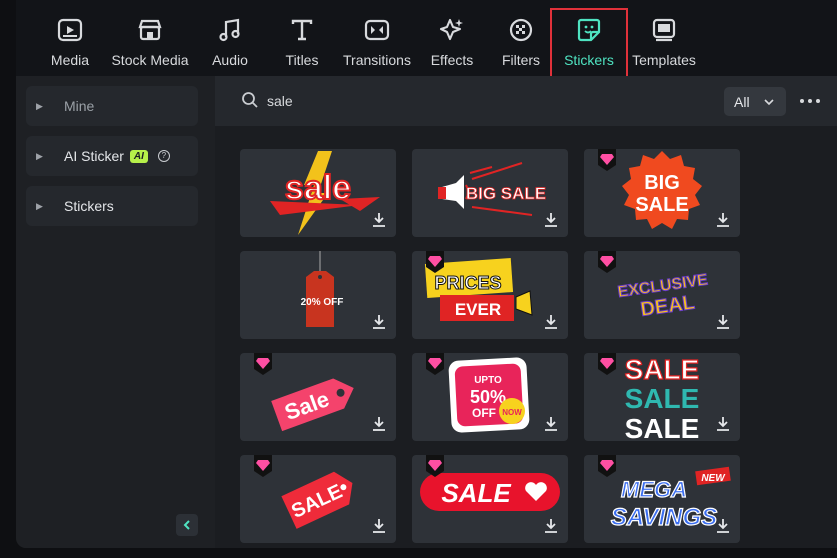 This screenshot has width=837, height=558. I want to click on tool-label: Stock Media, so click(150, 60).